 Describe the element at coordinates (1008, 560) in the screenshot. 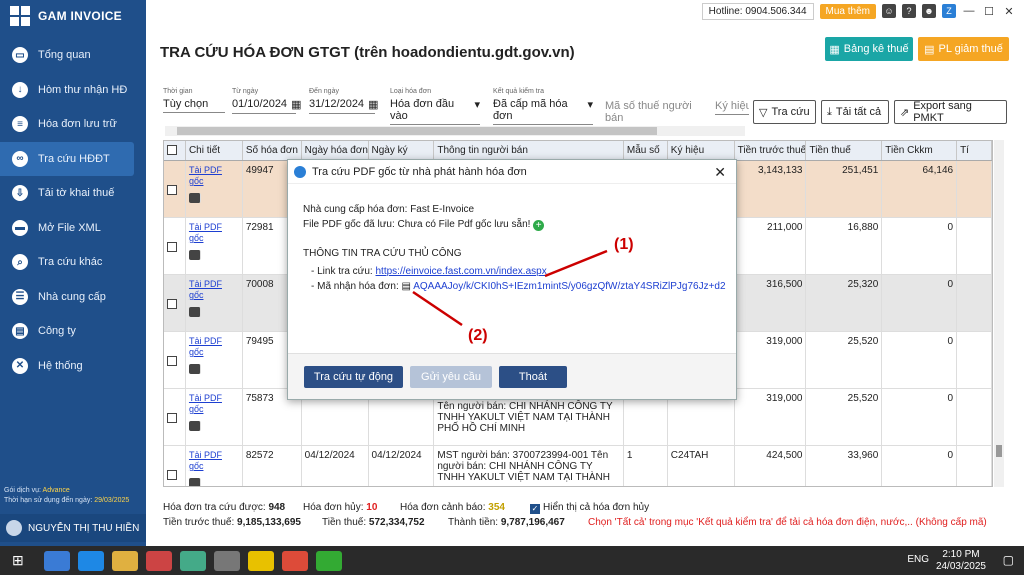

I see `notification-icon: ▢` at that location.